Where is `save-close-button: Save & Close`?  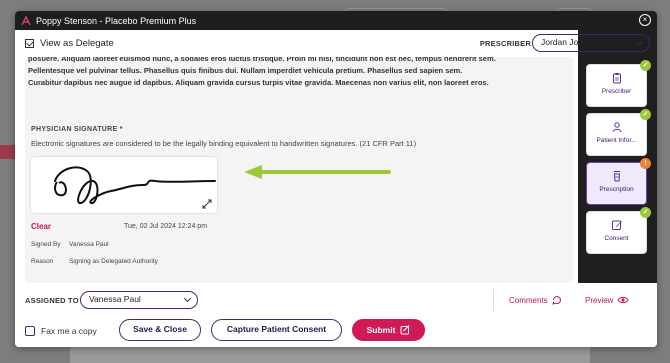
save-close-button: Save & Close is located at coordinates (160, 330).